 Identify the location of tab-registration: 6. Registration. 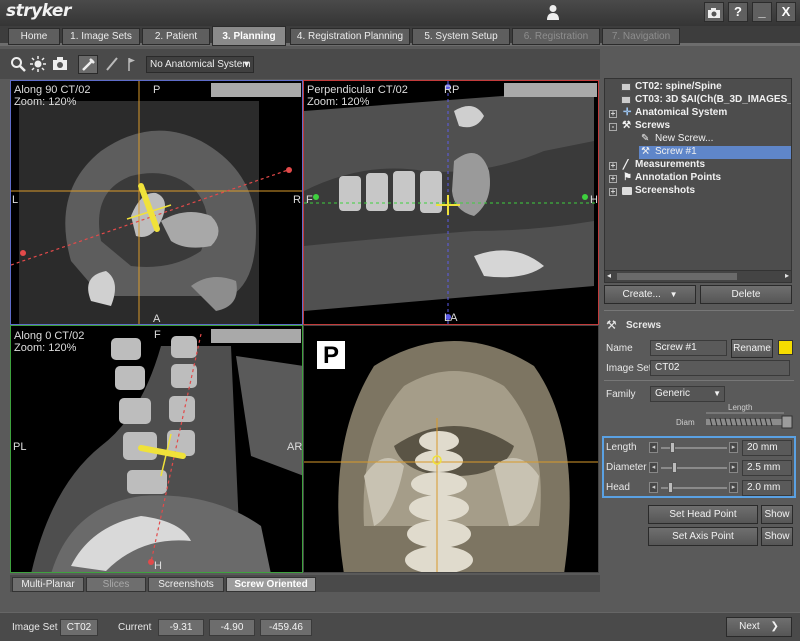
(556, 36).